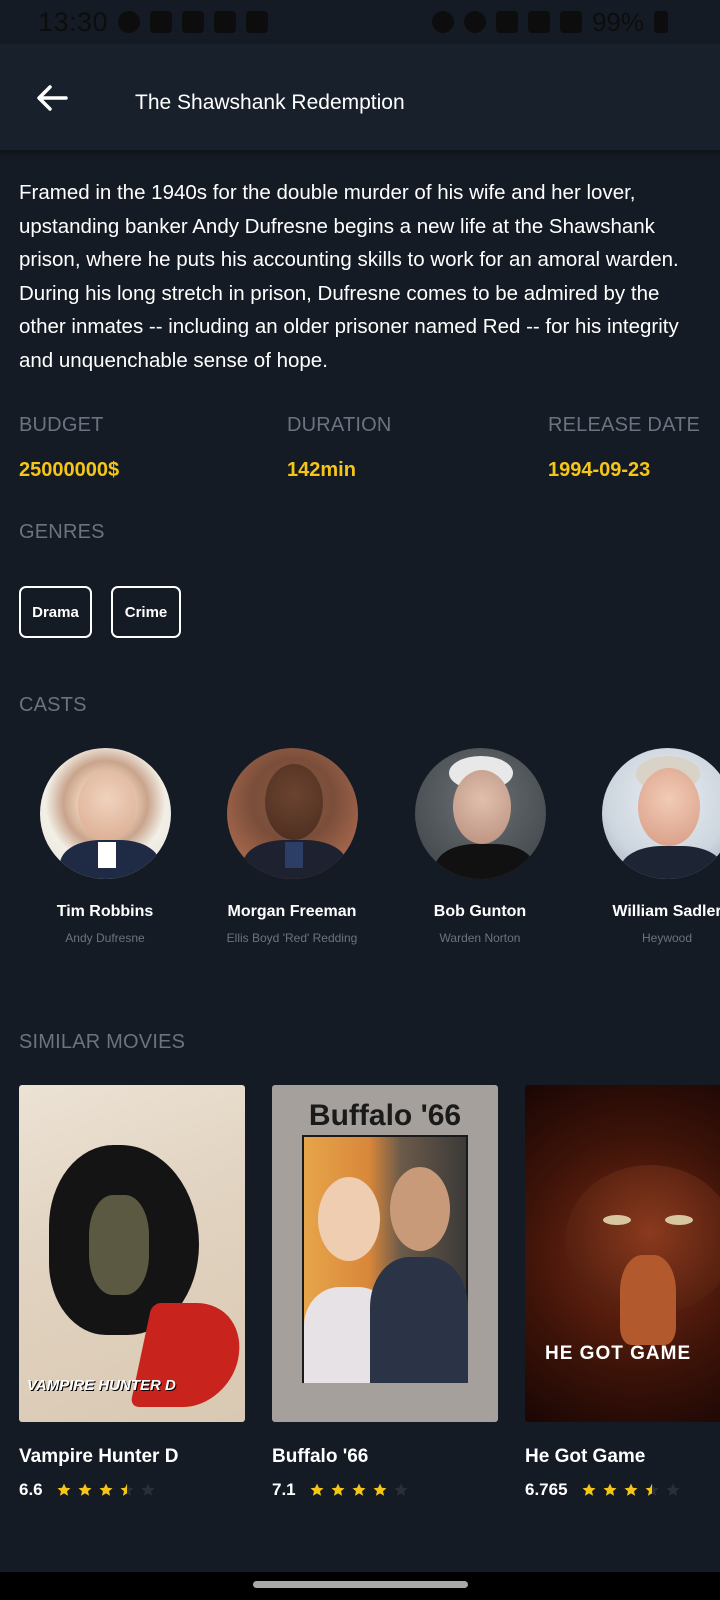 The width and height of the screenshot is (720, 1600). Describe the element at coordinates (585, 1456) in the screenshot. I see `movie-title: He Got Game` at that location.